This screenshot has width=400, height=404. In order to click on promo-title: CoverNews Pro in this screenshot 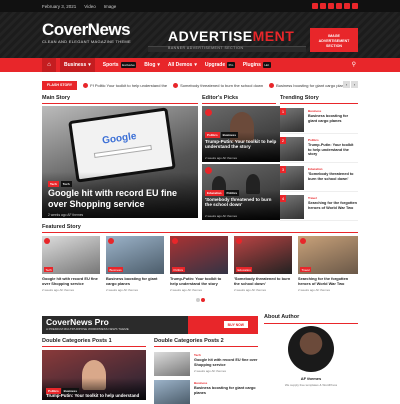, I will do `click(77, 322)`.